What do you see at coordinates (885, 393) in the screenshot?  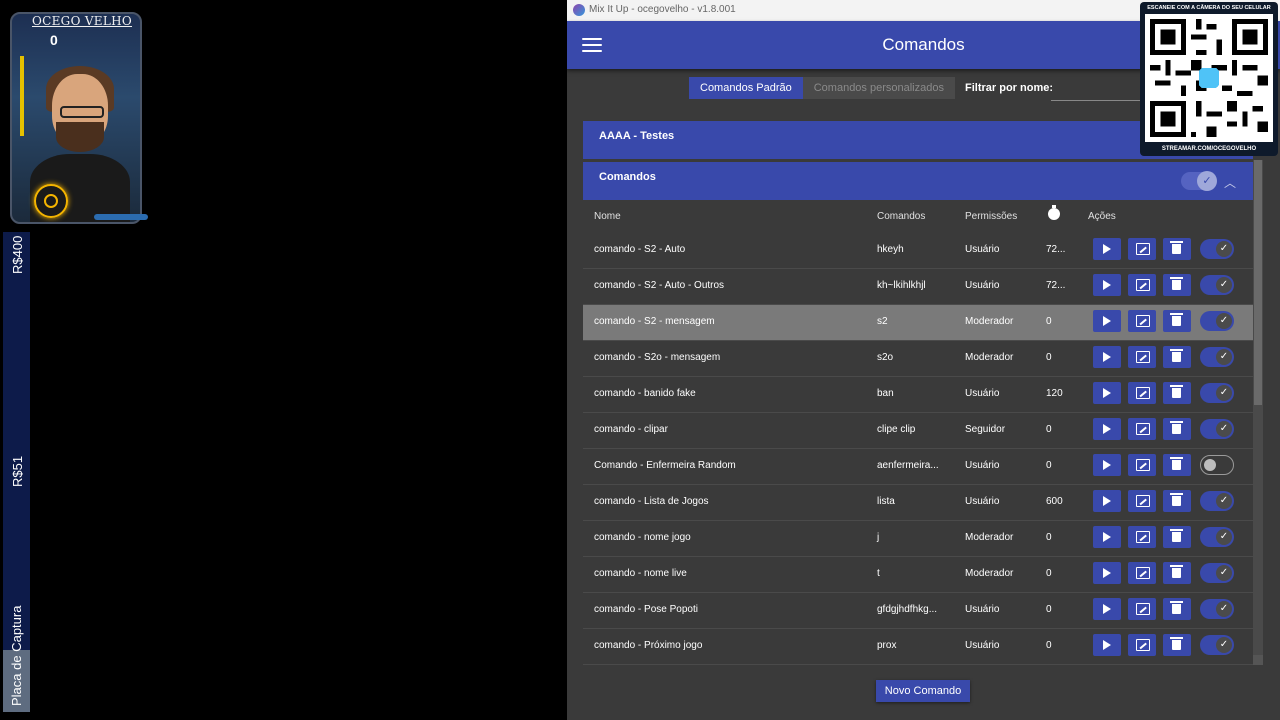 I see `command-trigger: ban` at bounding box center [885, 393].